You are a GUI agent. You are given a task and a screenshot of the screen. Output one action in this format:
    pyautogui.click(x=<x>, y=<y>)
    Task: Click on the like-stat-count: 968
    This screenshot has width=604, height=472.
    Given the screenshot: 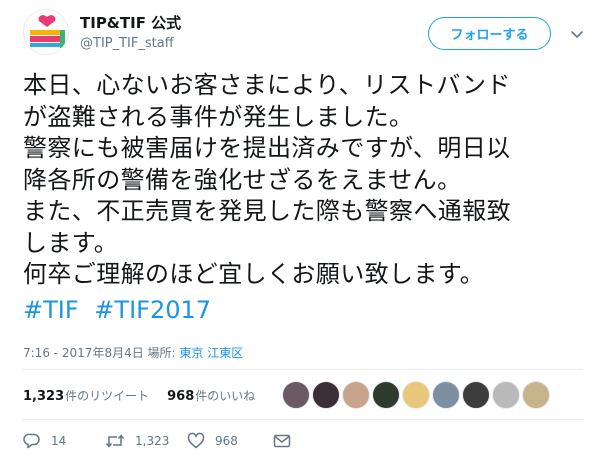 What is the action you would take?
    pyautogui.click(x=181, y=396)
    